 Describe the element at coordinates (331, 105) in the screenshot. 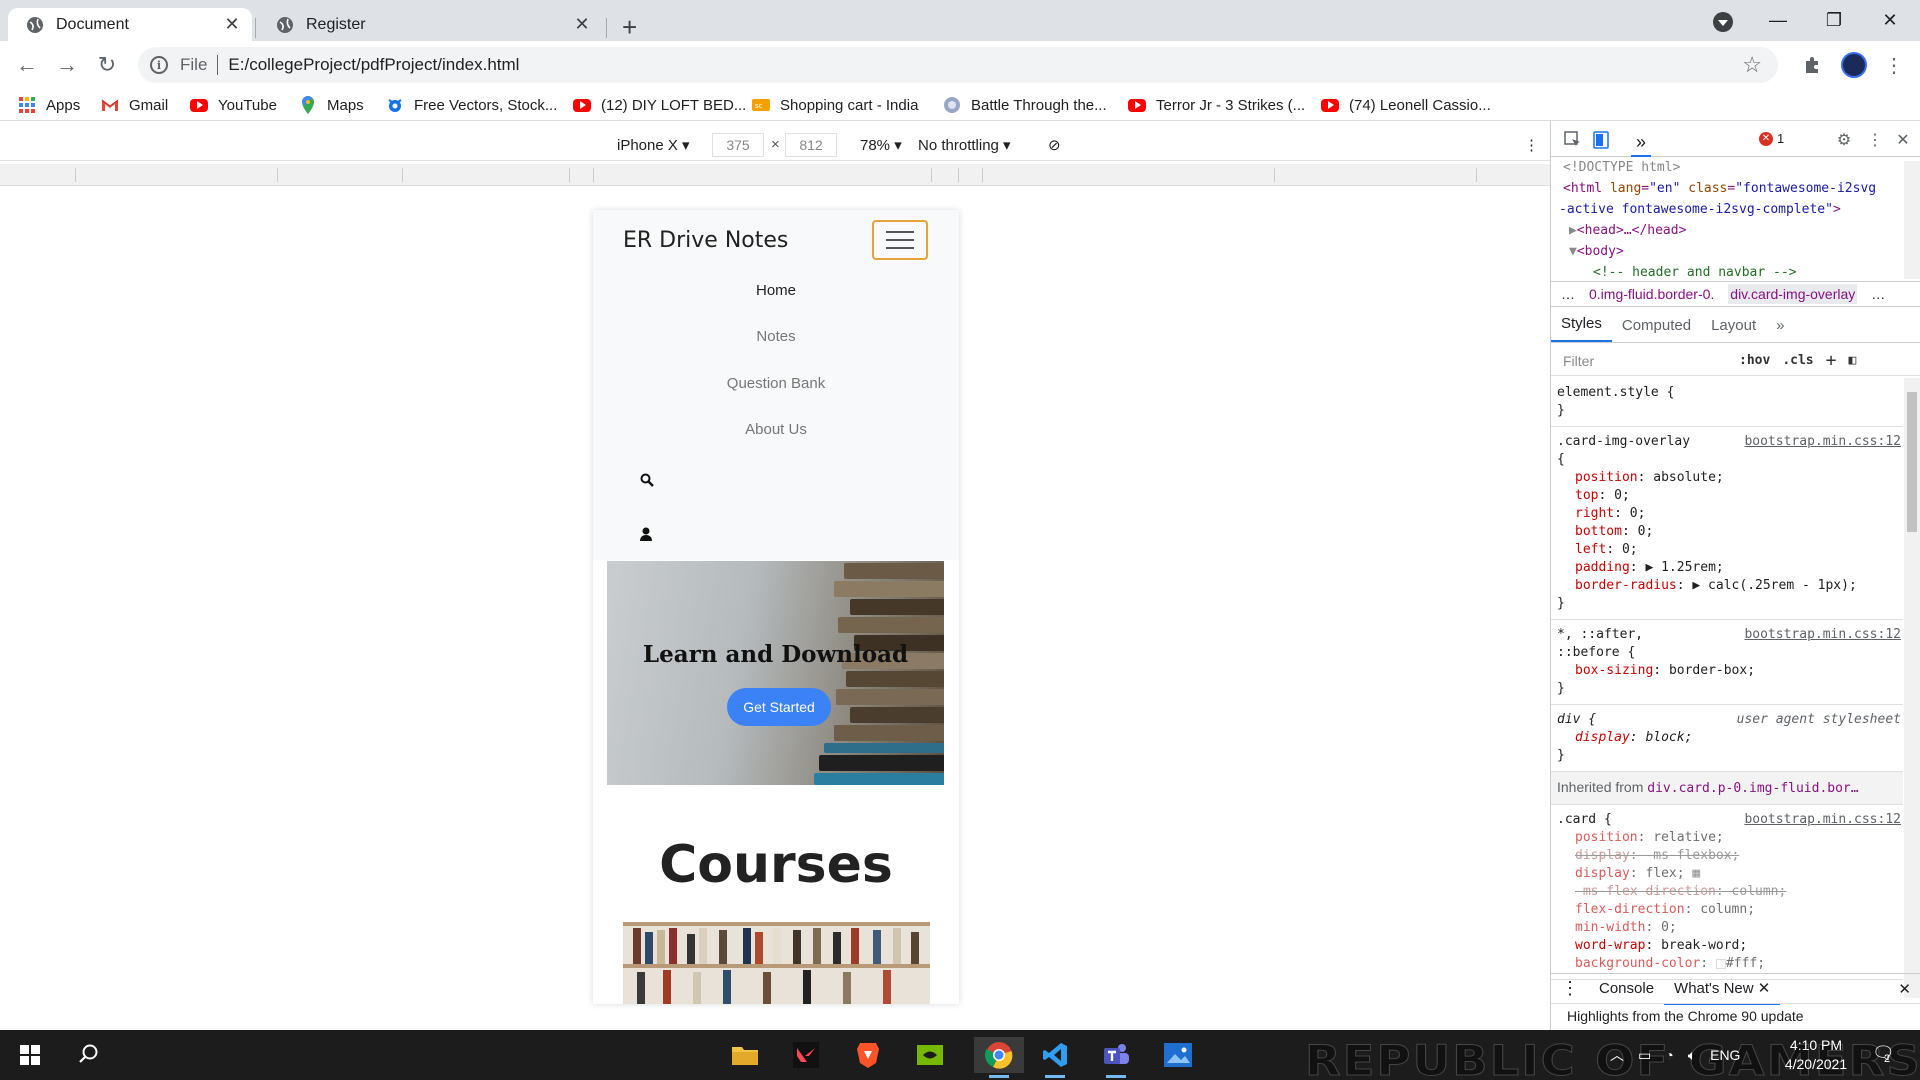

I see `bookmark-maps: Maps` at that location.